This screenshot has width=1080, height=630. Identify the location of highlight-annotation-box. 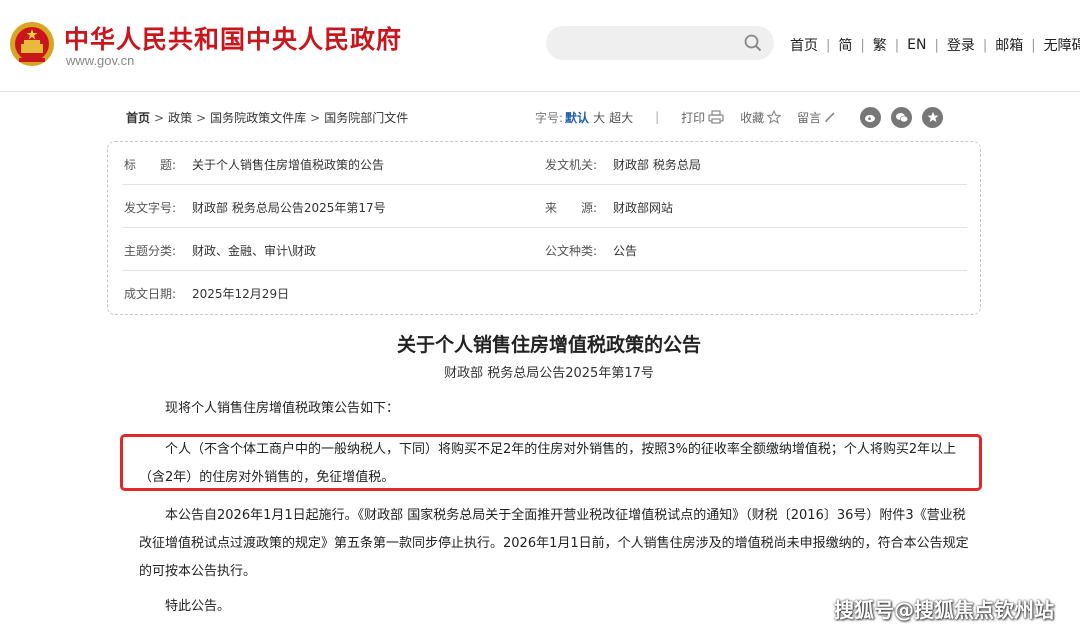
(551, 462).